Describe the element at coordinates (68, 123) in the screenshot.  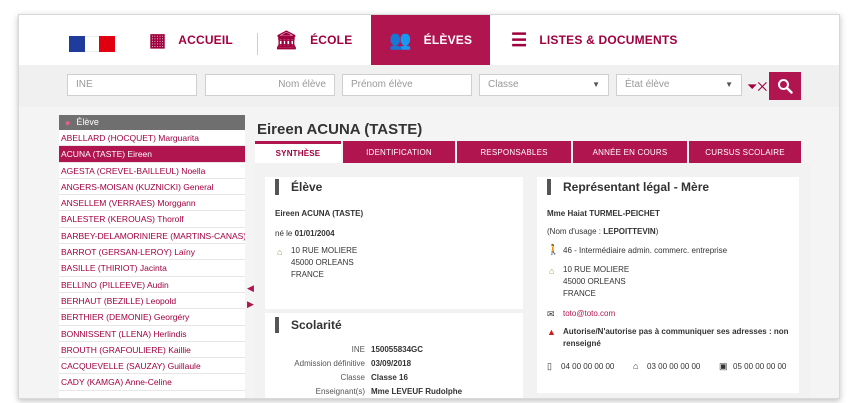
I see `sort-icon: ◆` at that location.